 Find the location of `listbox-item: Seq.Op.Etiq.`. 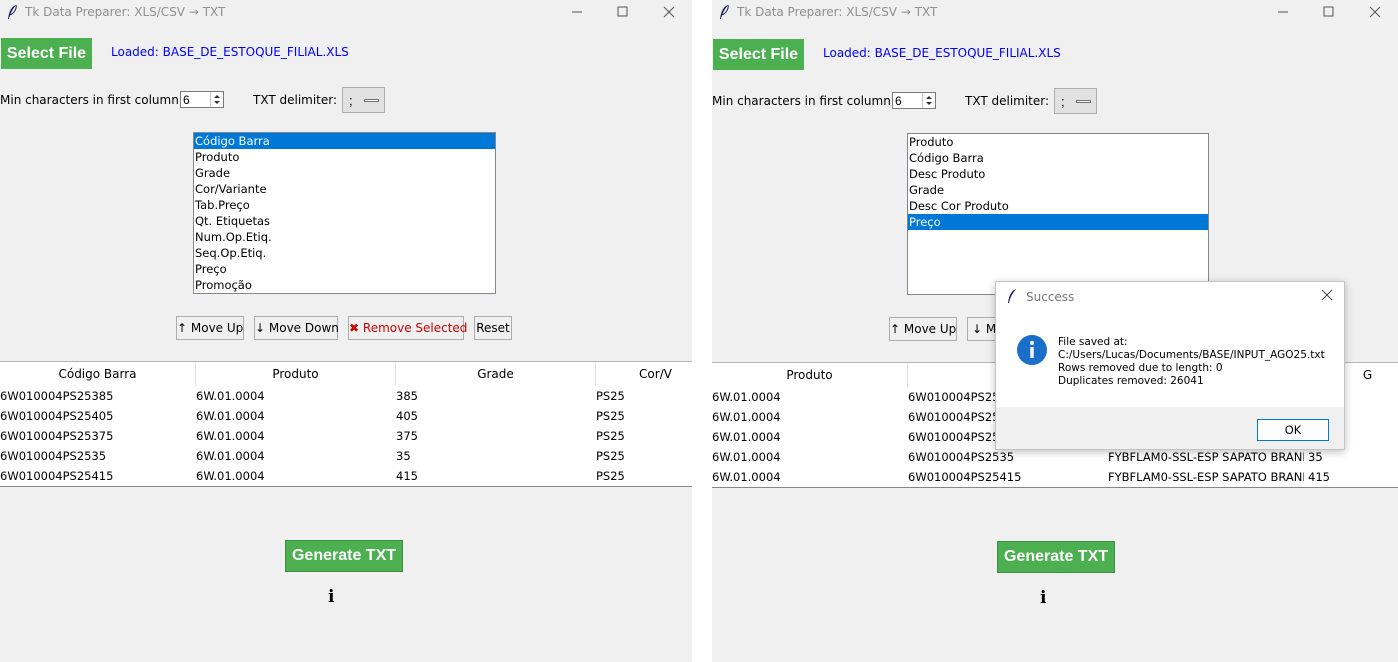

listbox-item: Seq.Op.Etiq. is located at coordinates (344, 253).